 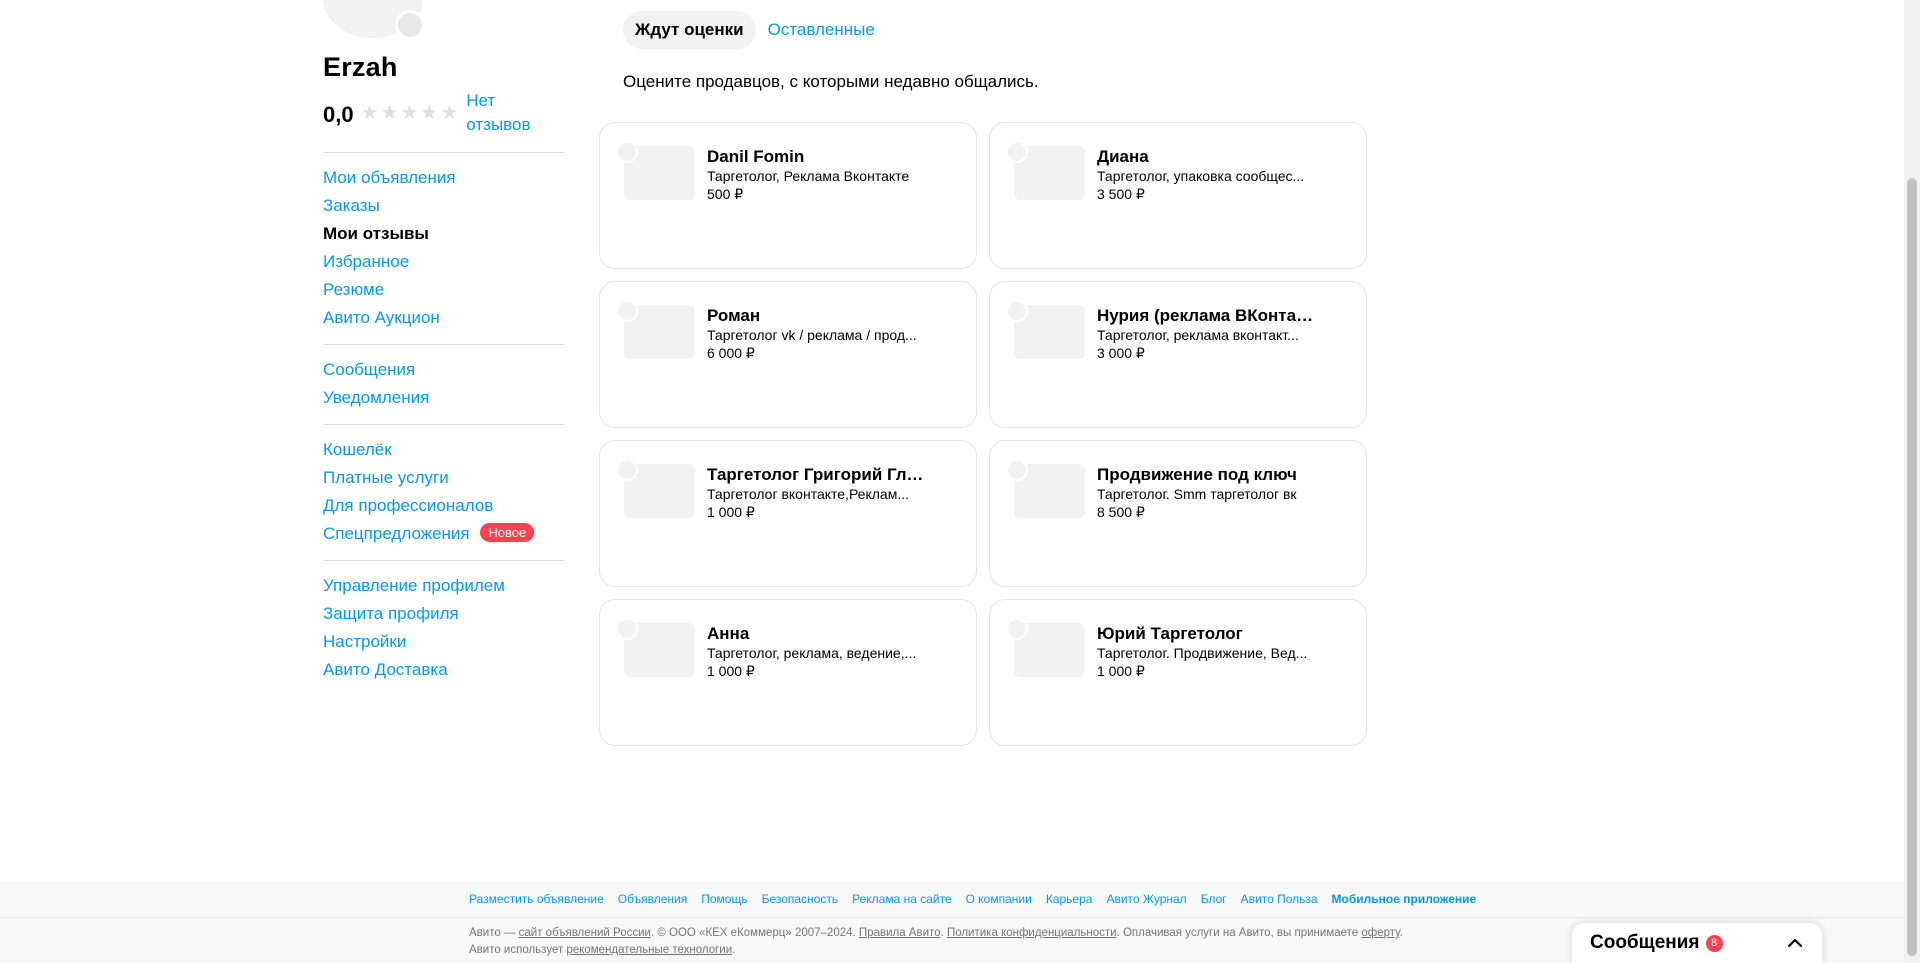 What do you see at coordinates (1032, 933) in the screenshot?
I see `legal-link-privacy: Политика конфиденциальности` at bounding box center [1032, 933].